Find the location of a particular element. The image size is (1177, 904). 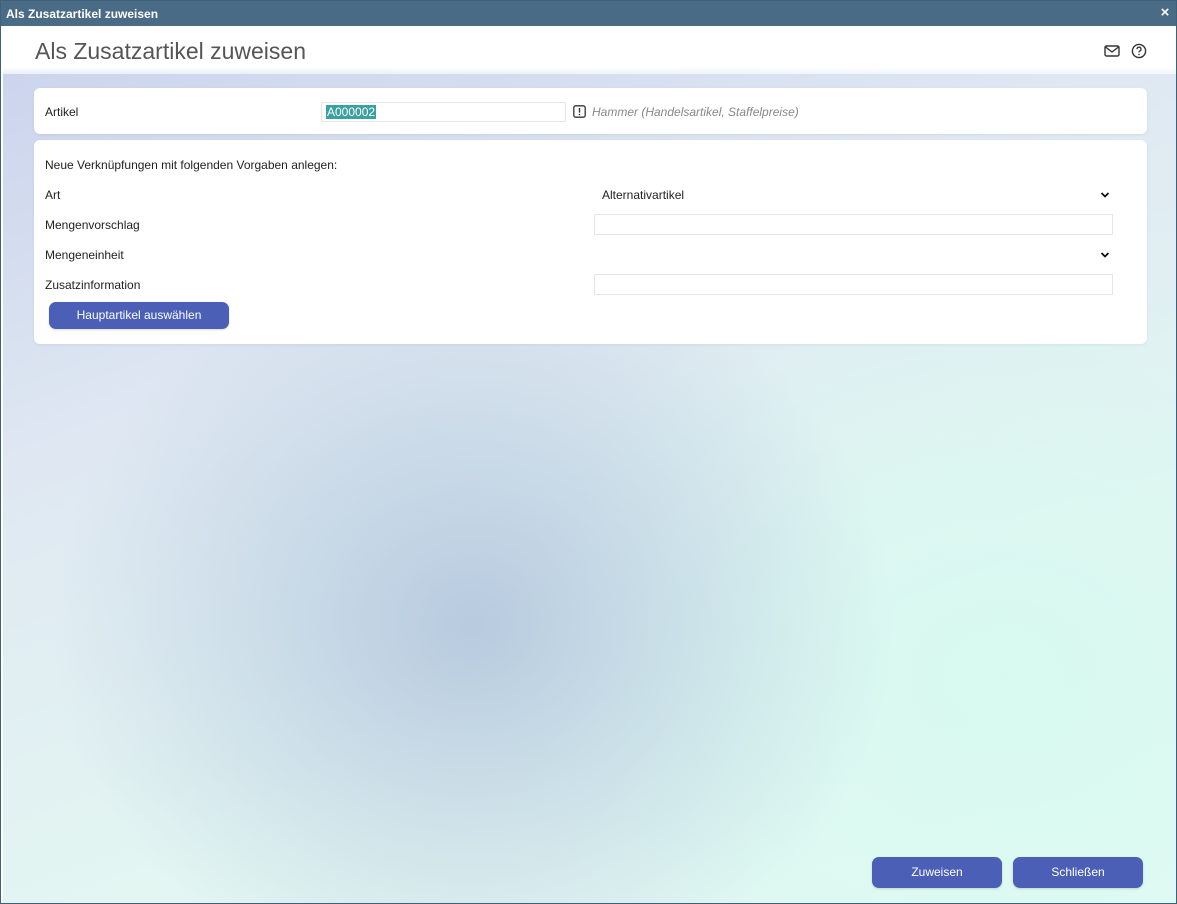

mengenvorschlag-input is located at coordinates (853, 224).